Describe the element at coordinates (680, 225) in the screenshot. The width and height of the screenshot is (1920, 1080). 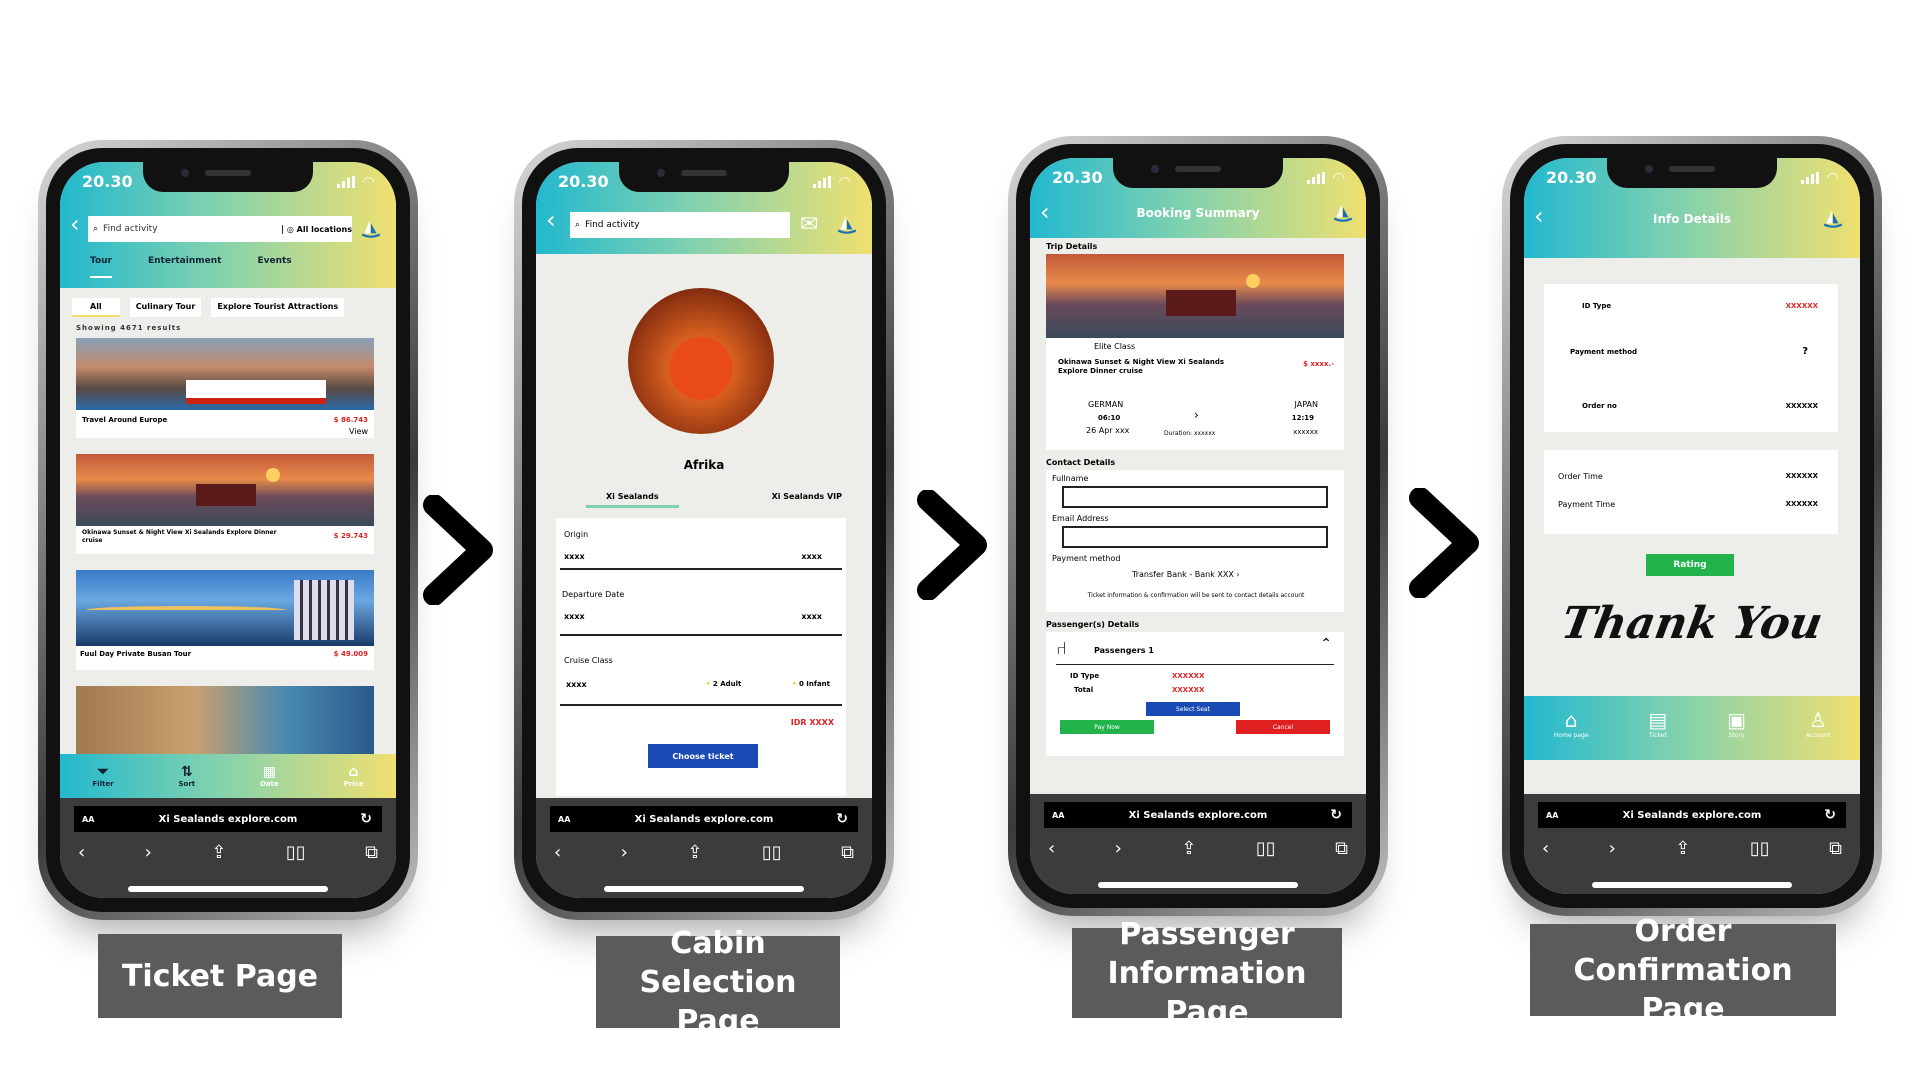
I see `search-bar: ⌕ Find activity` at that location.